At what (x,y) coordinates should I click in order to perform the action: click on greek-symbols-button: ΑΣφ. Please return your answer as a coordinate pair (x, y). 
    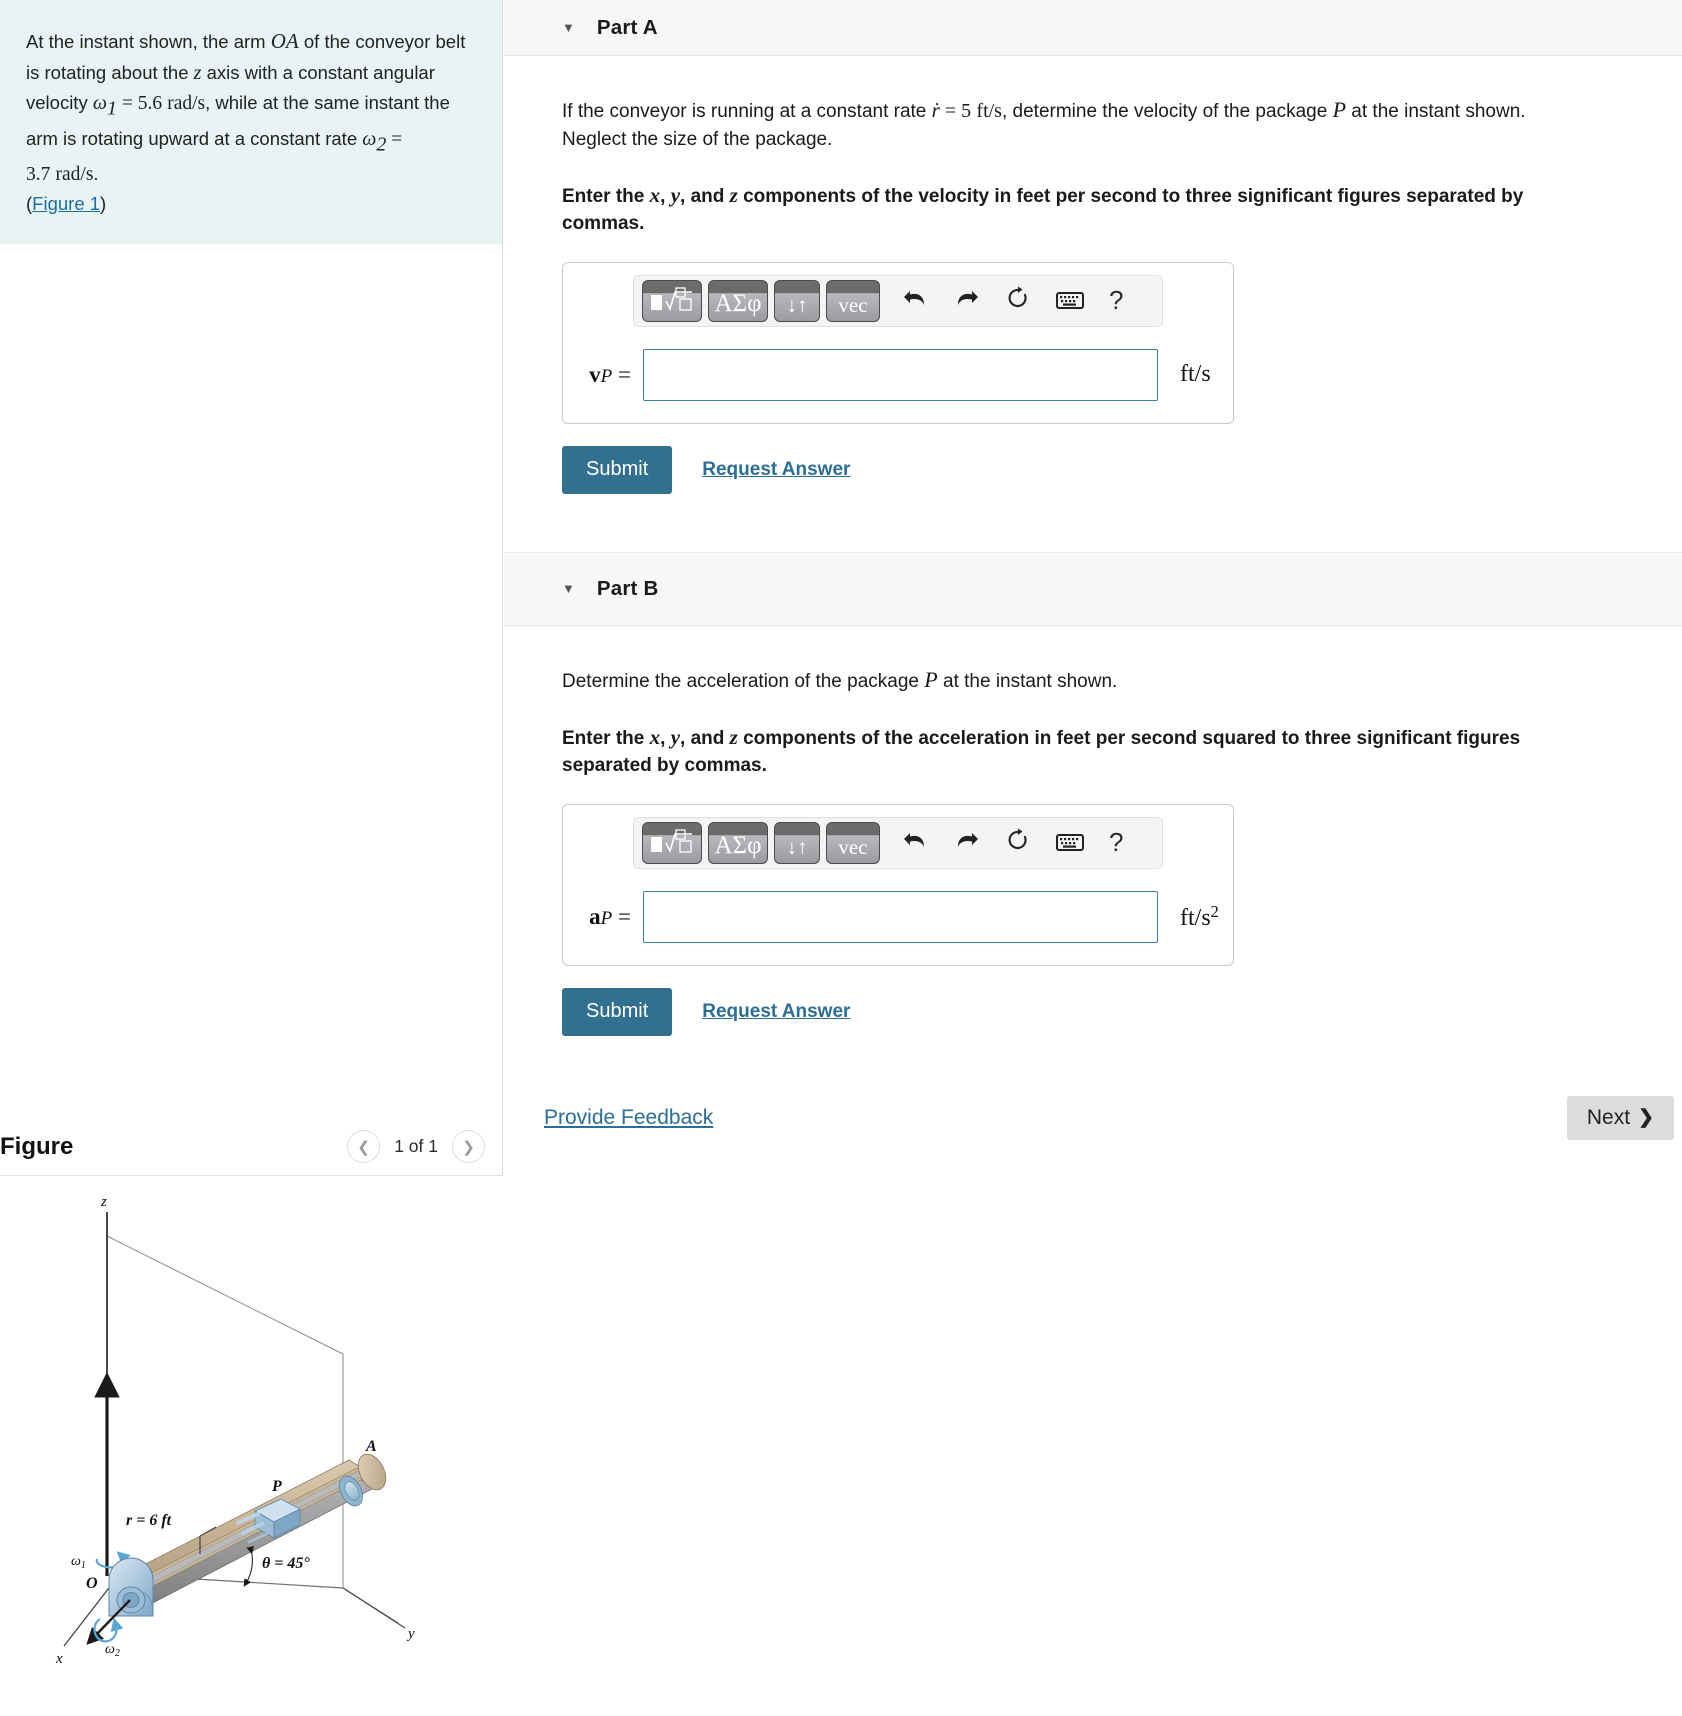
    Looking at the image, I should click on (738, 300).